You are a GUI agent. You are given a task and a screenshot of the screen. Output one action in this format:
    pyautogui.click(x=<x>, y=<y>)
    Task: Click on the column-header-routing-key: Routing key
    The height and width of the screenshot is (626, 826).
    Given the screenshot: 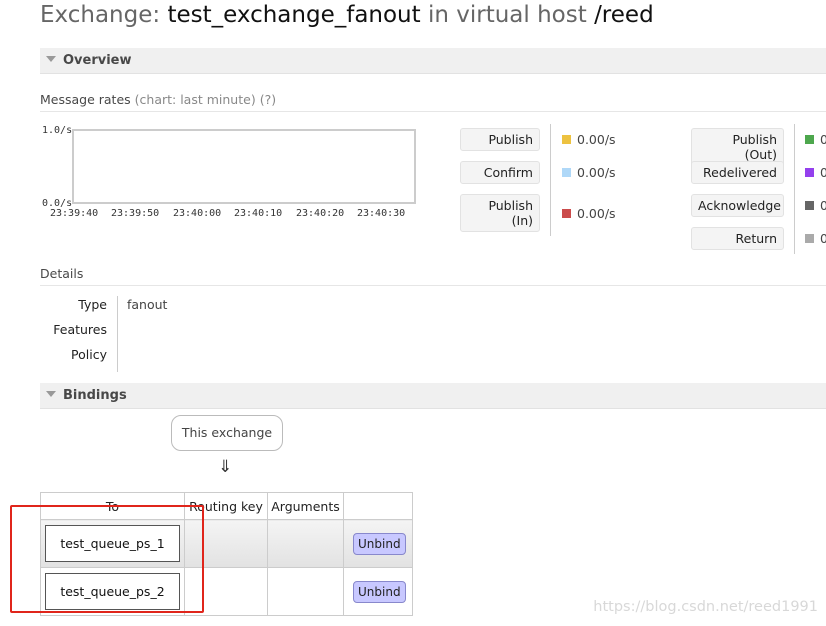 What is the action you would take?
    pyautogui.click(x=226, y=506)
    